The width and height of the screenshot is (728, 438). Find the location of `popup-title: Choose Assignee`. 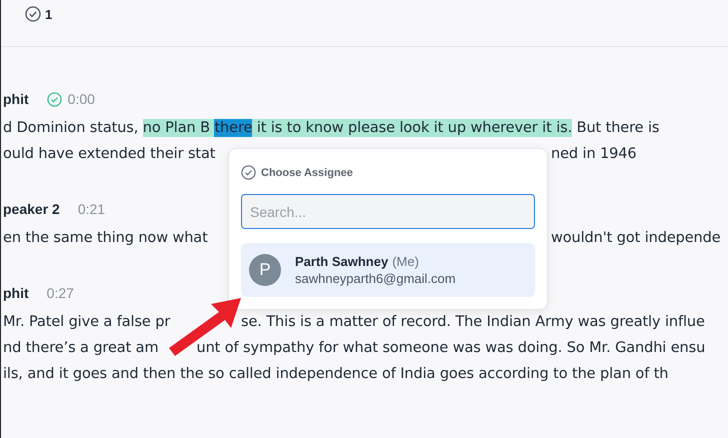

popup-title: Choose Assignee is located at coordinates (307, 172).